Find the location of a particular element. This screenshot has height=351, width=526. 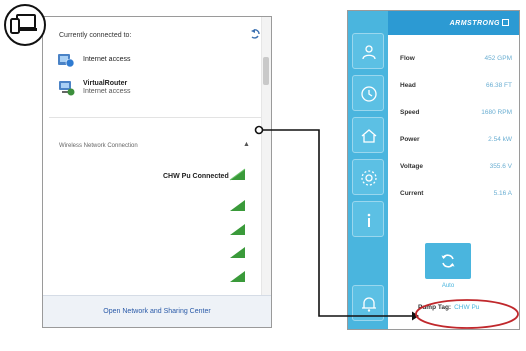

reading-current: Current 5.16 A is located at coordinates (456, 193).